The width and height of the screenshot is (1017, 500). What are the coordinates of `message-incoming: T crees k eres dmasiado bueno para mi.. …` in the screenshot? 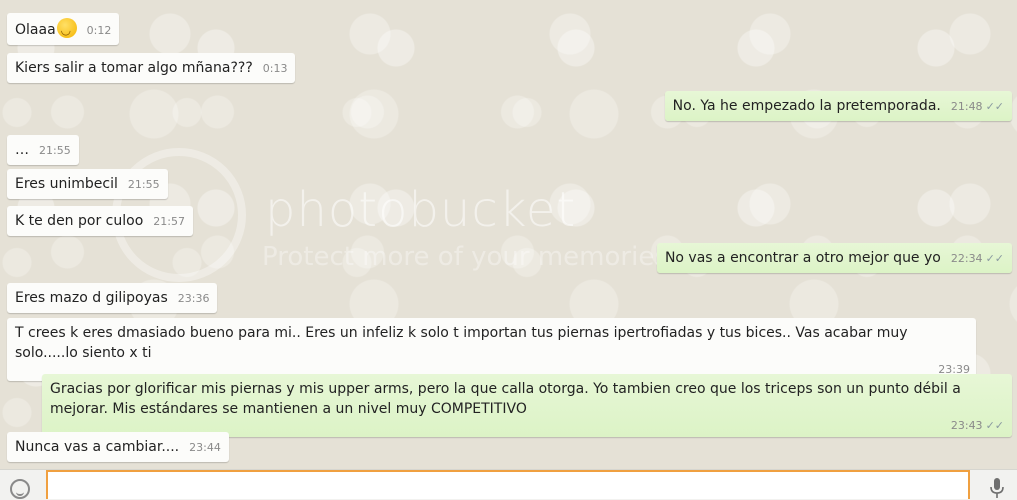 It's located at (491, 349).